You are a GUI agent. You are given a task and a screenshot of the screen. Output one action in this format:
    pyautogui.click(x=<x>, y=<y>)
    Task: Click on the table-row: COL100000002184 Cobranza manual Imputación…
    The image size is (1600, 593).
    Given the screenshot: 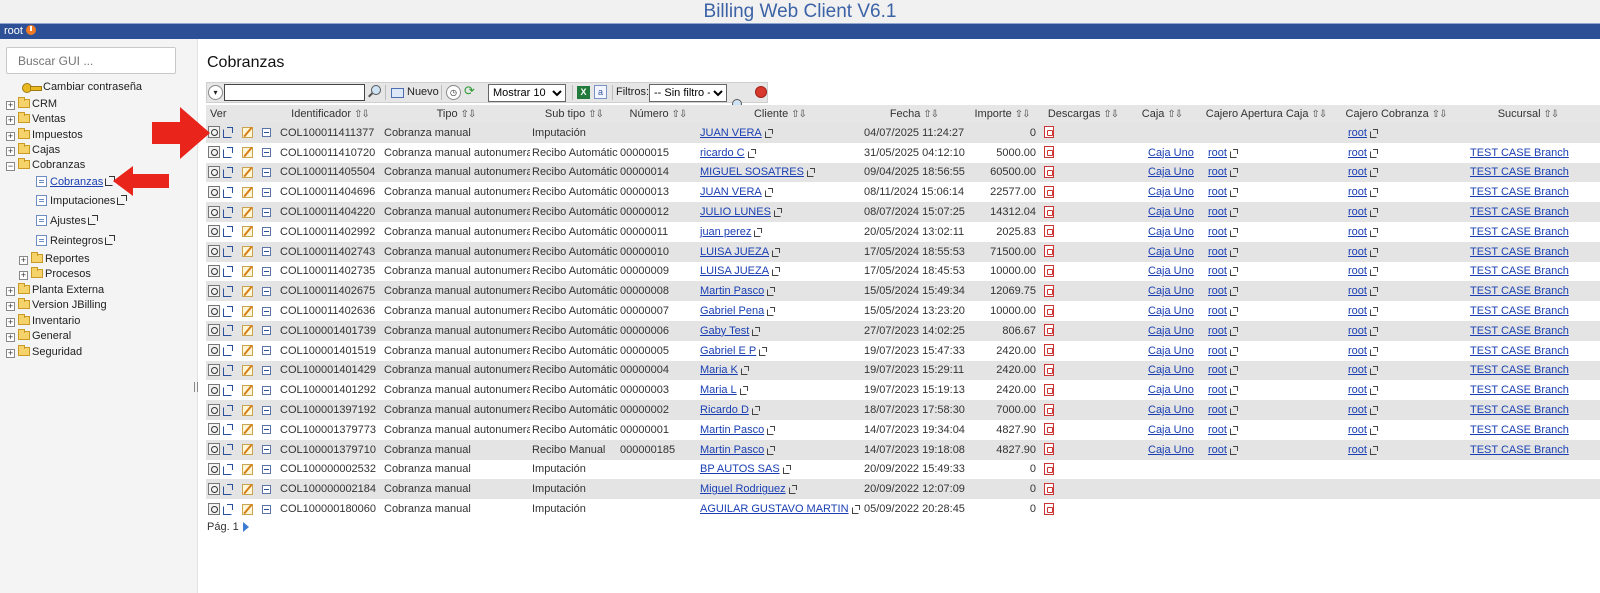 What is the action you would take?
    pyautogui.click(x=903, y=489)
    